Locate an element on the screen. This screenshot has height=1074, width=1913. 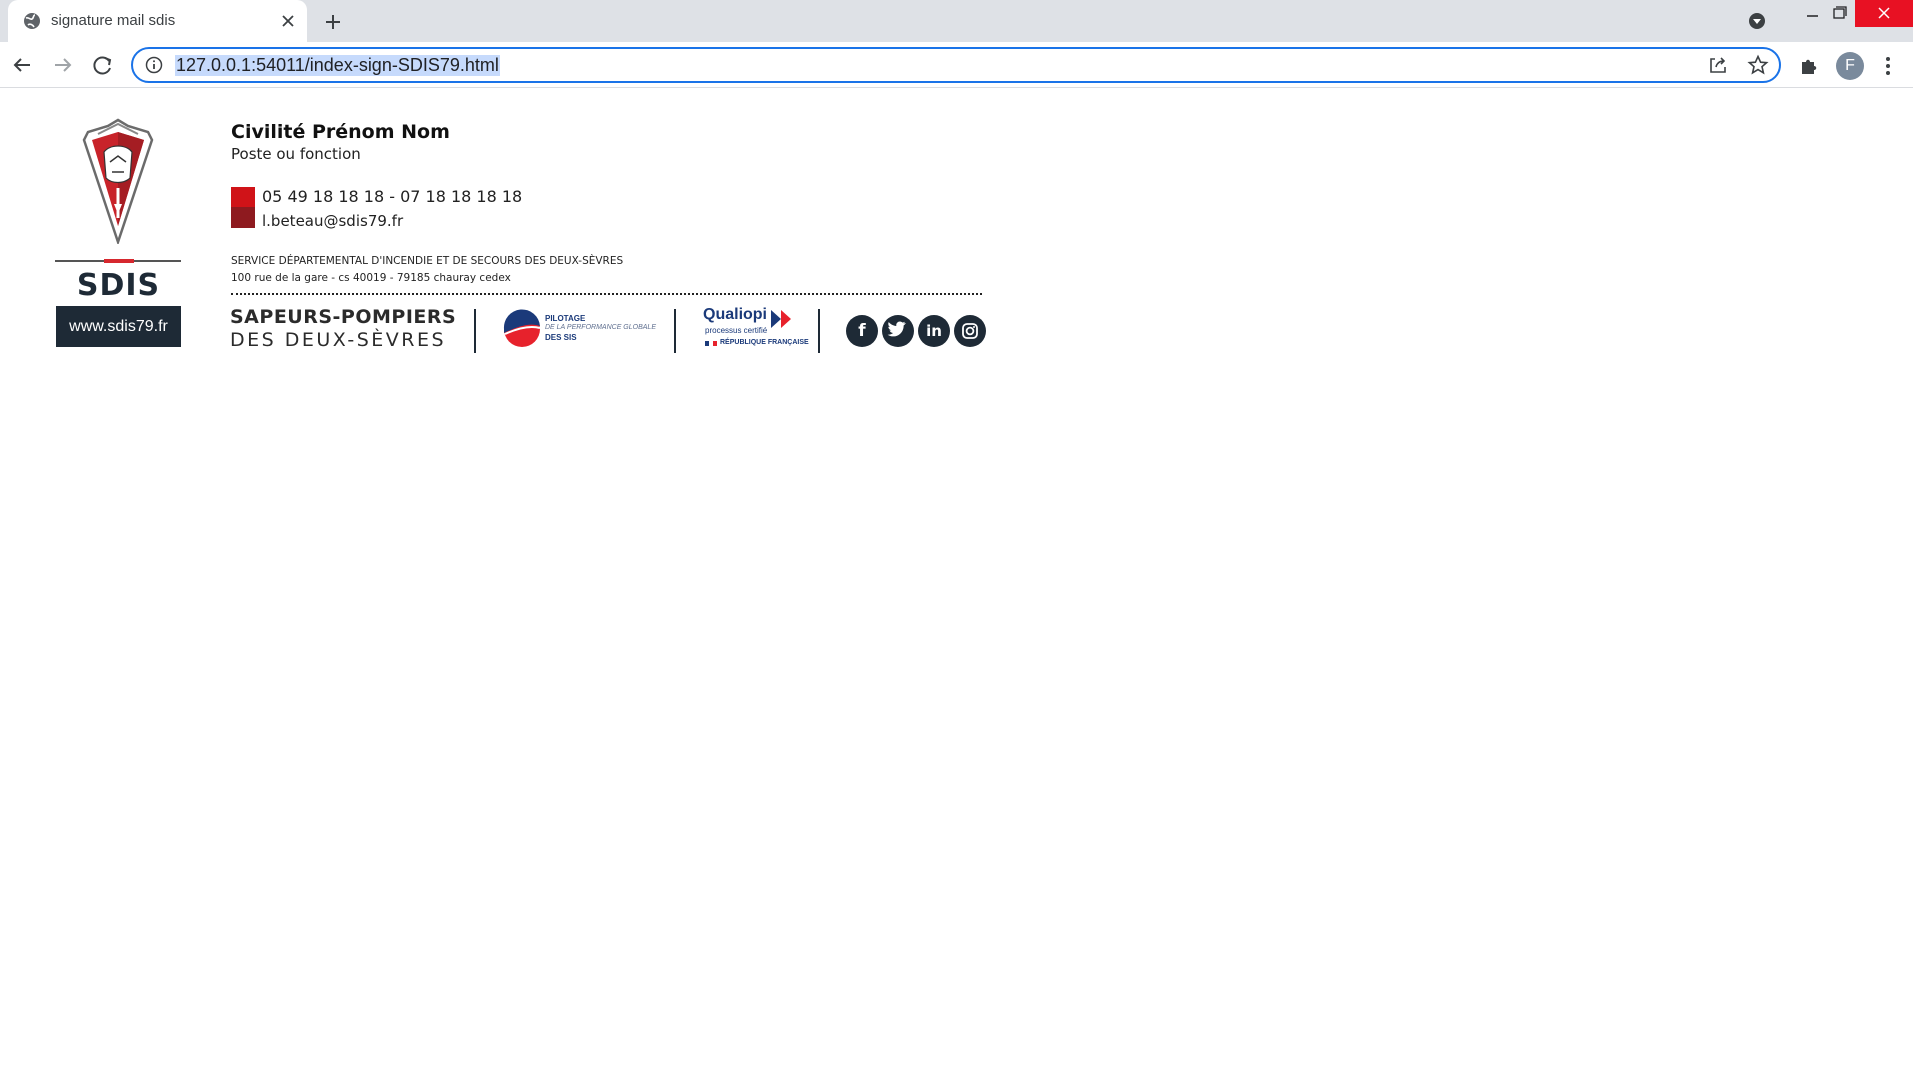
reload-icon is located at coordinates (103, 65).